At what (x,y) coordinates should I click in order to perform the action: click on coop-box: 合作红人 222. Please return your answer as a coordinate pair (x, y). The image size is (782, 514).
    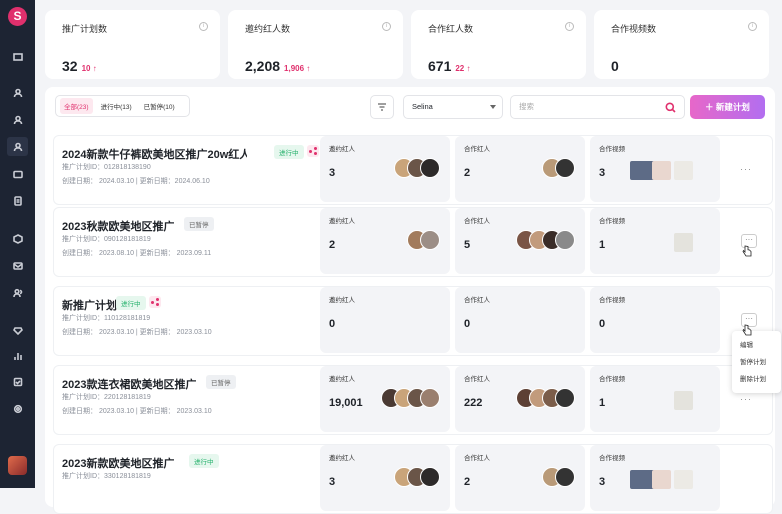
    Looking at the image, I should click on (520, 399).